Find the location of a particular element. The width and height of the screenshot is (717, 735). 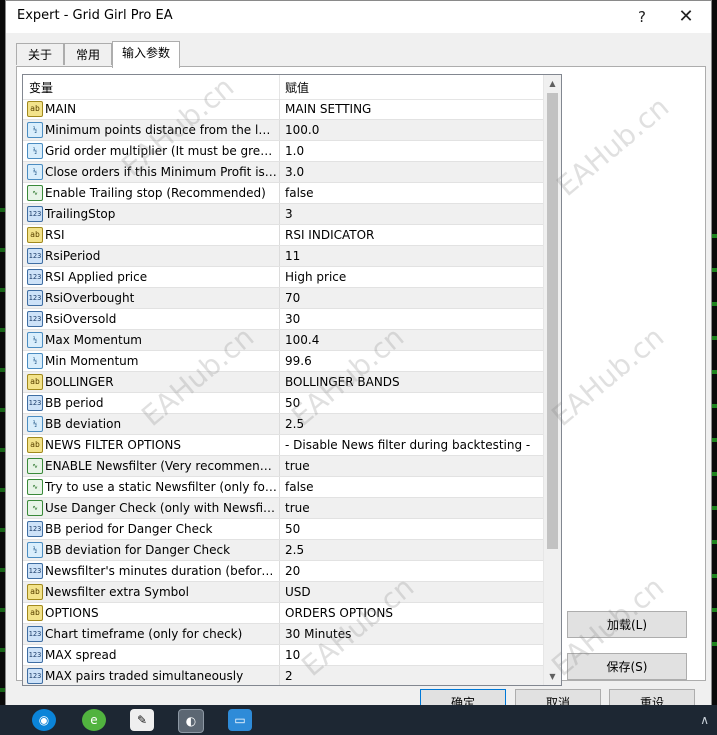

table-row: ab BOLLINGER BOLLINGER BANDS is located at coordinates (283, 382).